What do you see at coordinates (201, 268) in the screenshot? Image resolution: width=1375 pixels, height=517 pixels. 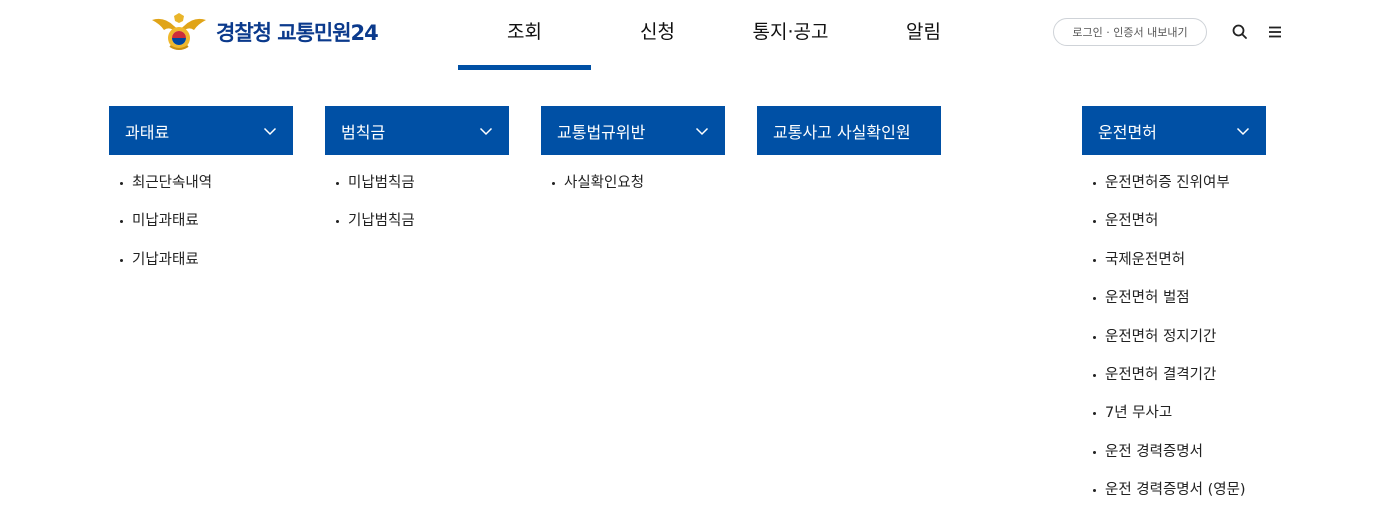 I see `submenu-item: 기납과태료` at bounding box center [201, 268].